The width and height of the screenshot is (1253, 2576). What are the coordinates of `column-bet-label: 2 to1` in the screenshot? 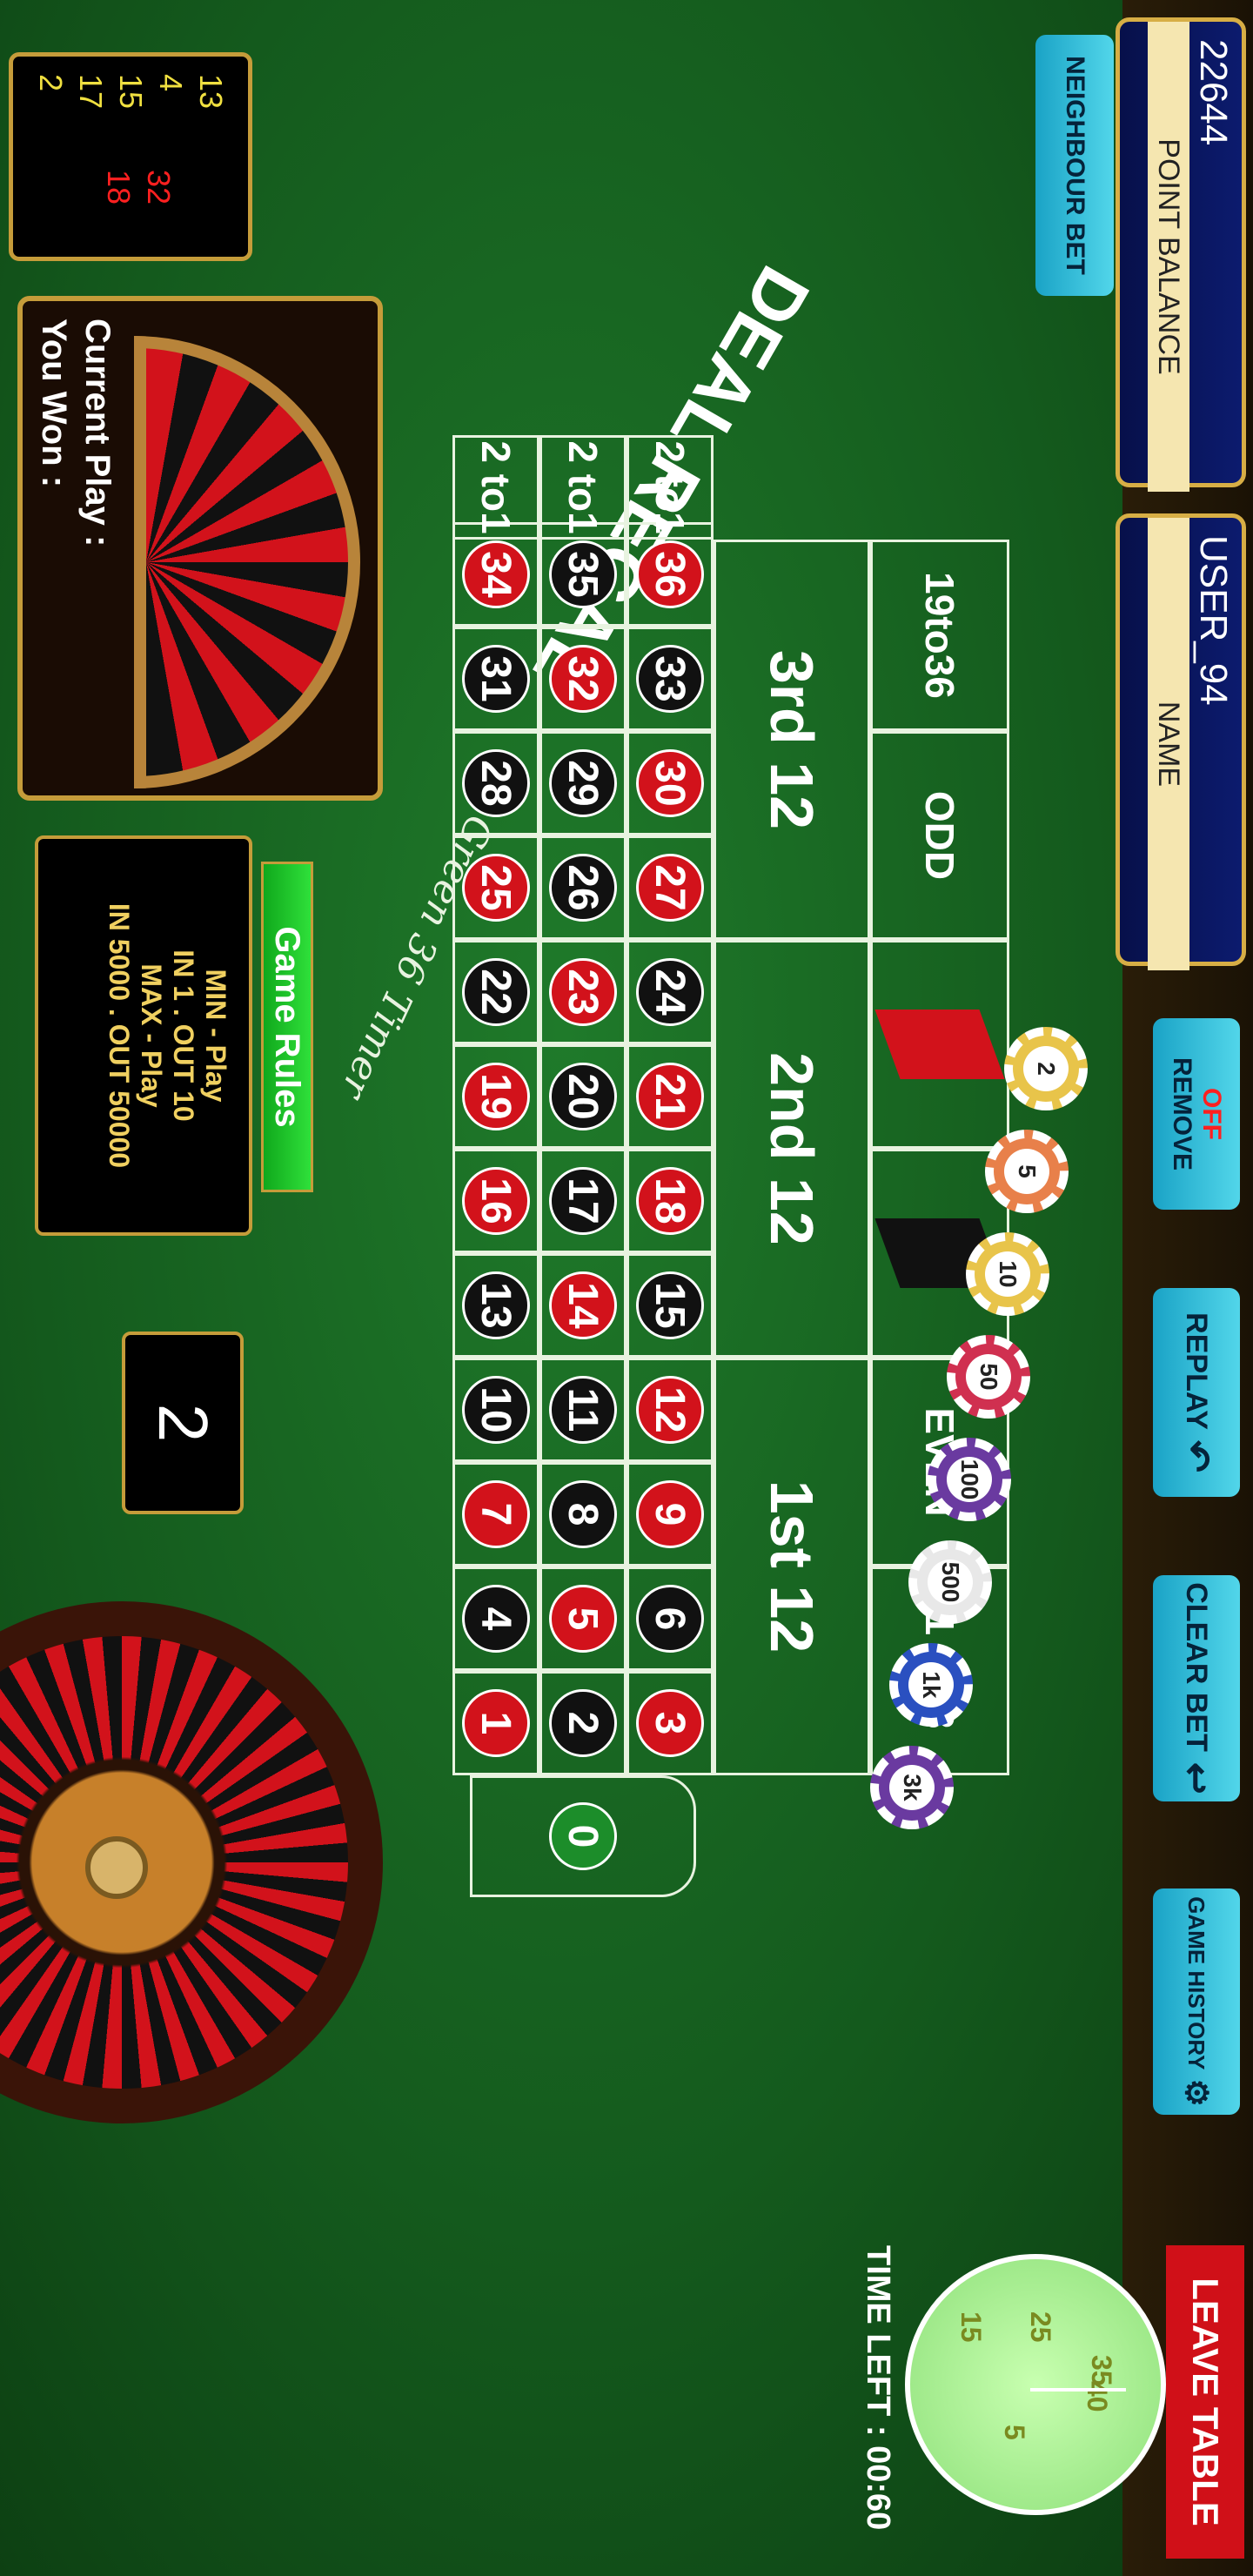 It's located at (670, 487).